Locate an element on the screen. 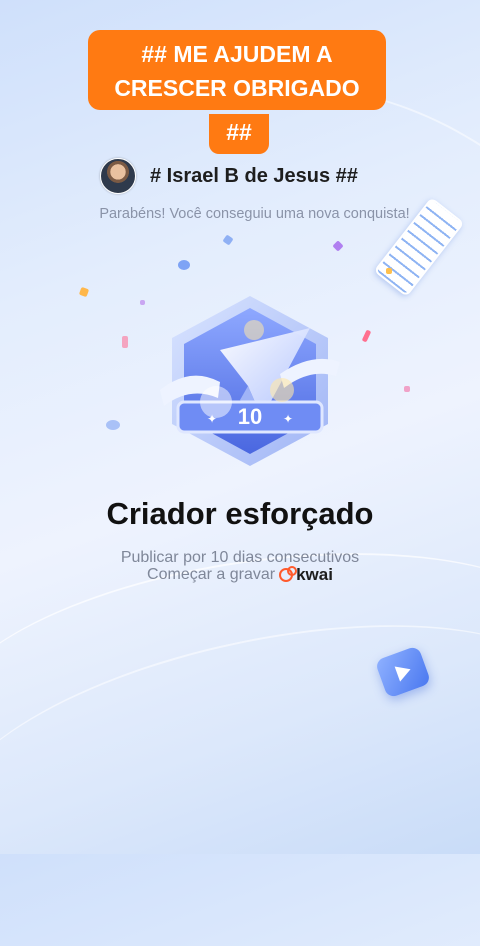 Image resolution: width=480 pixels, height=946 pixels. caption-line-1: ## ME AJUDEM A is located at coordinates (237, 54).